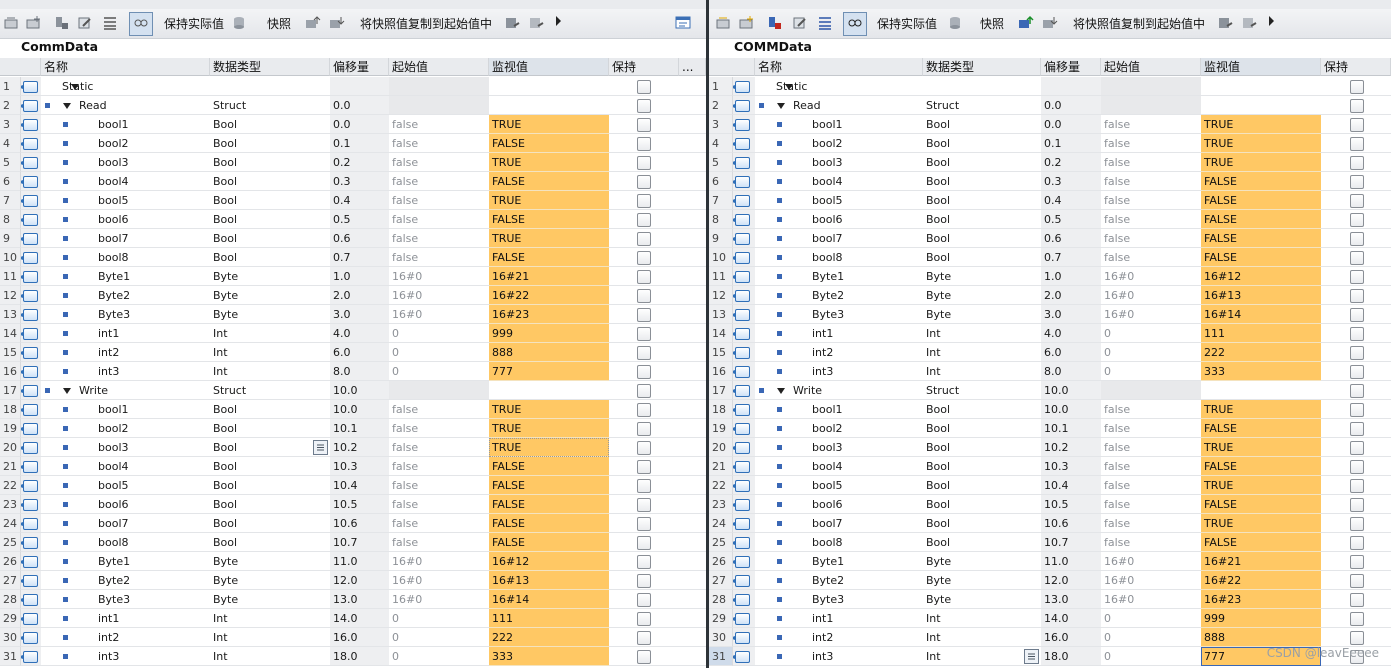 This screenshot has width=1391, height=668. What do you see at coordinates (353, 580) in the screenshot?
I see `table-row: 27 Byte2 Byte 12.0 16#0 16#13` at bounding box center [353, 580].